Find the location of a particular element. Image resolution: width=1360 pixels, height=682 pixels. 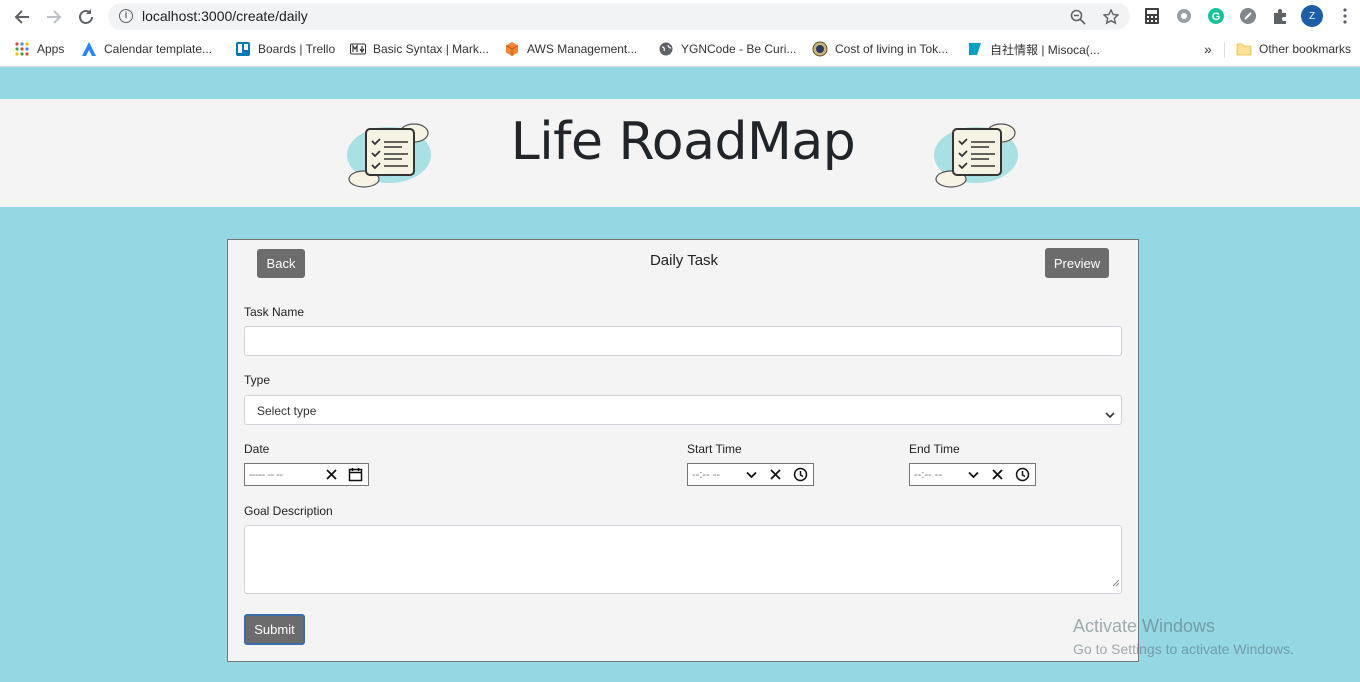

bookmark-apps: Apps is located at coordinates (39, 49).